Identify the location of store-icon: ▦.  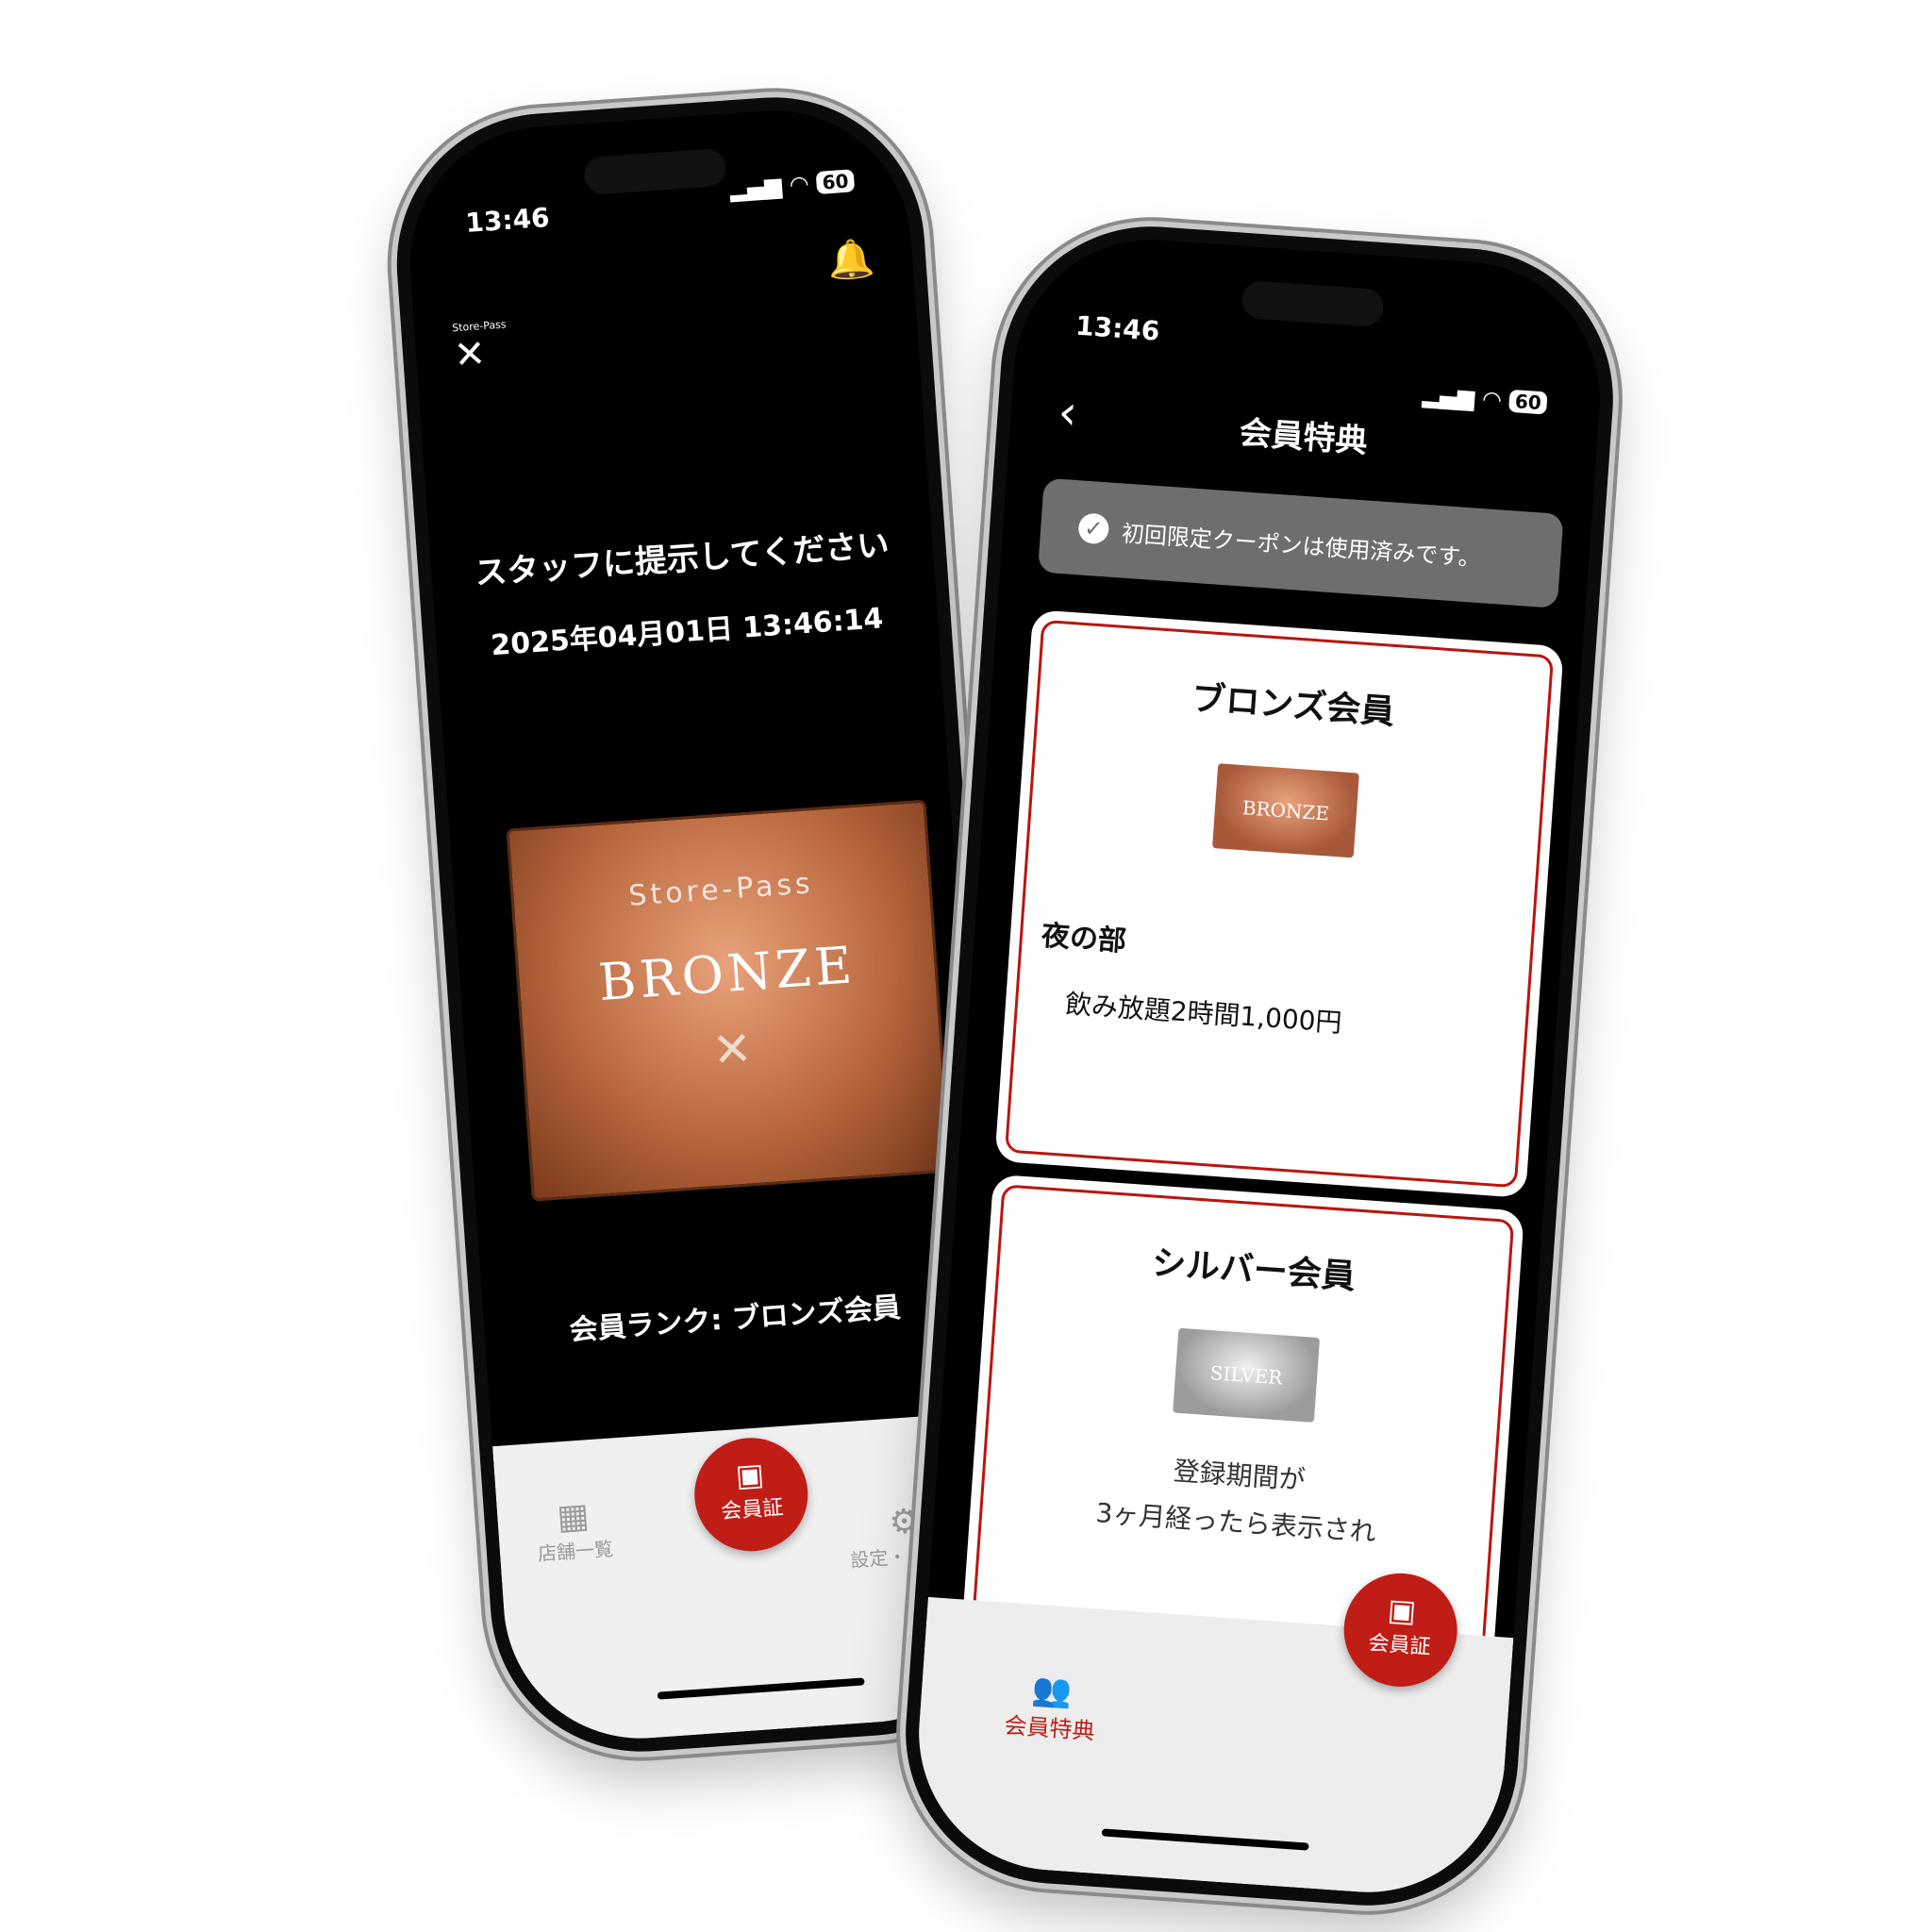
(573, 1517).